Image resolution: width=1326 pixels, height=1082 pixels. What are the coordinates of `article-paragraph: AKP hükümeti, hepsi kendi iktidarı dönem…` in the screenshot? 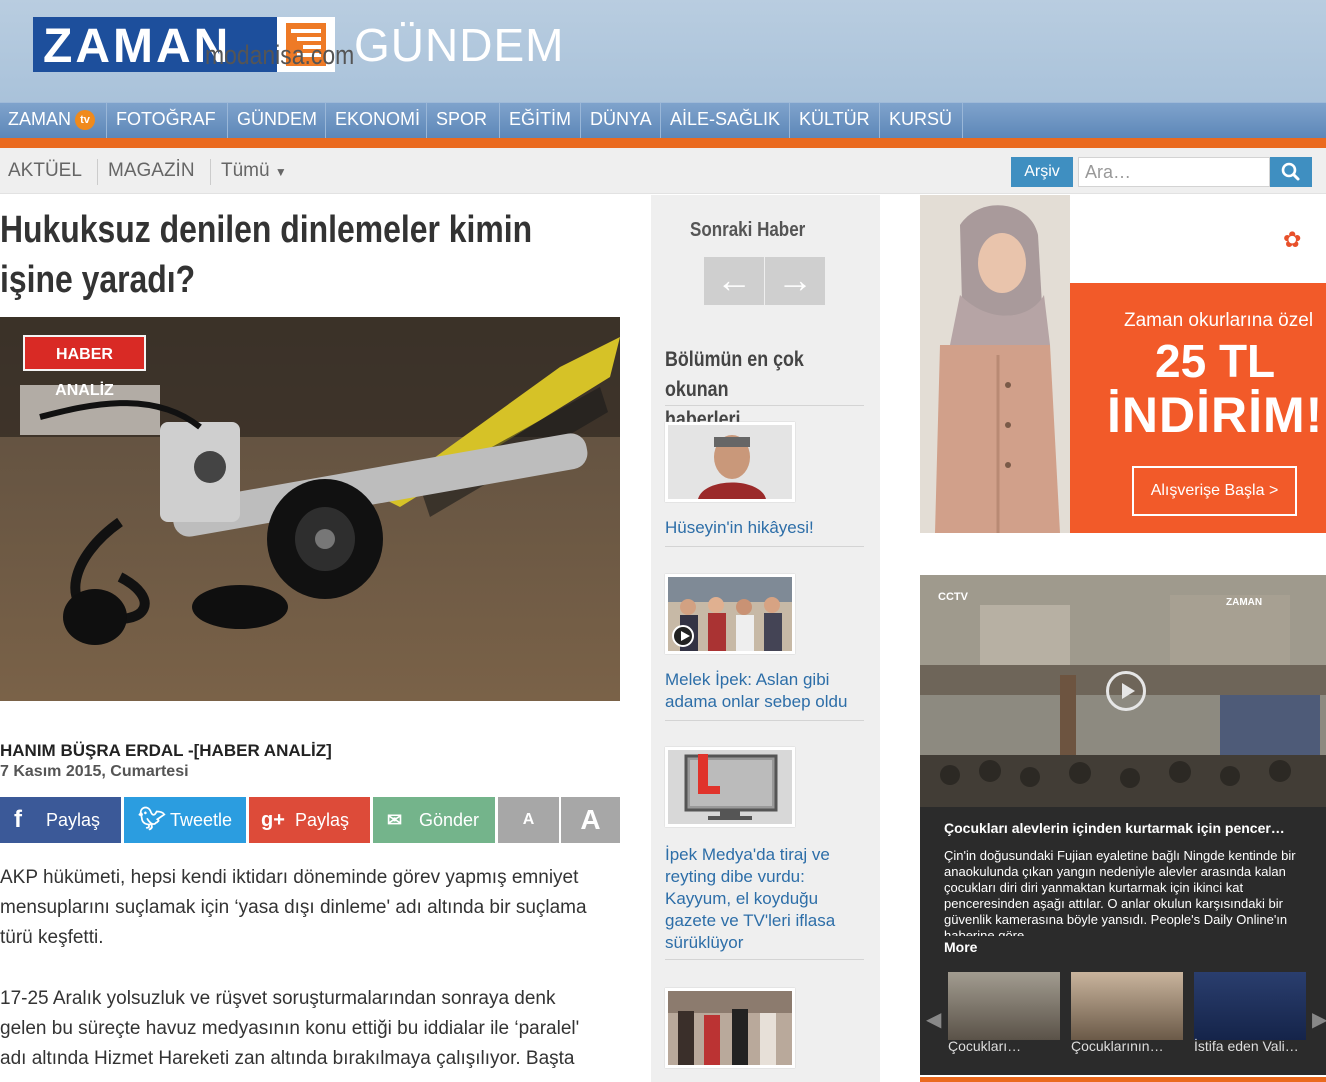 It's located at (318, 908).